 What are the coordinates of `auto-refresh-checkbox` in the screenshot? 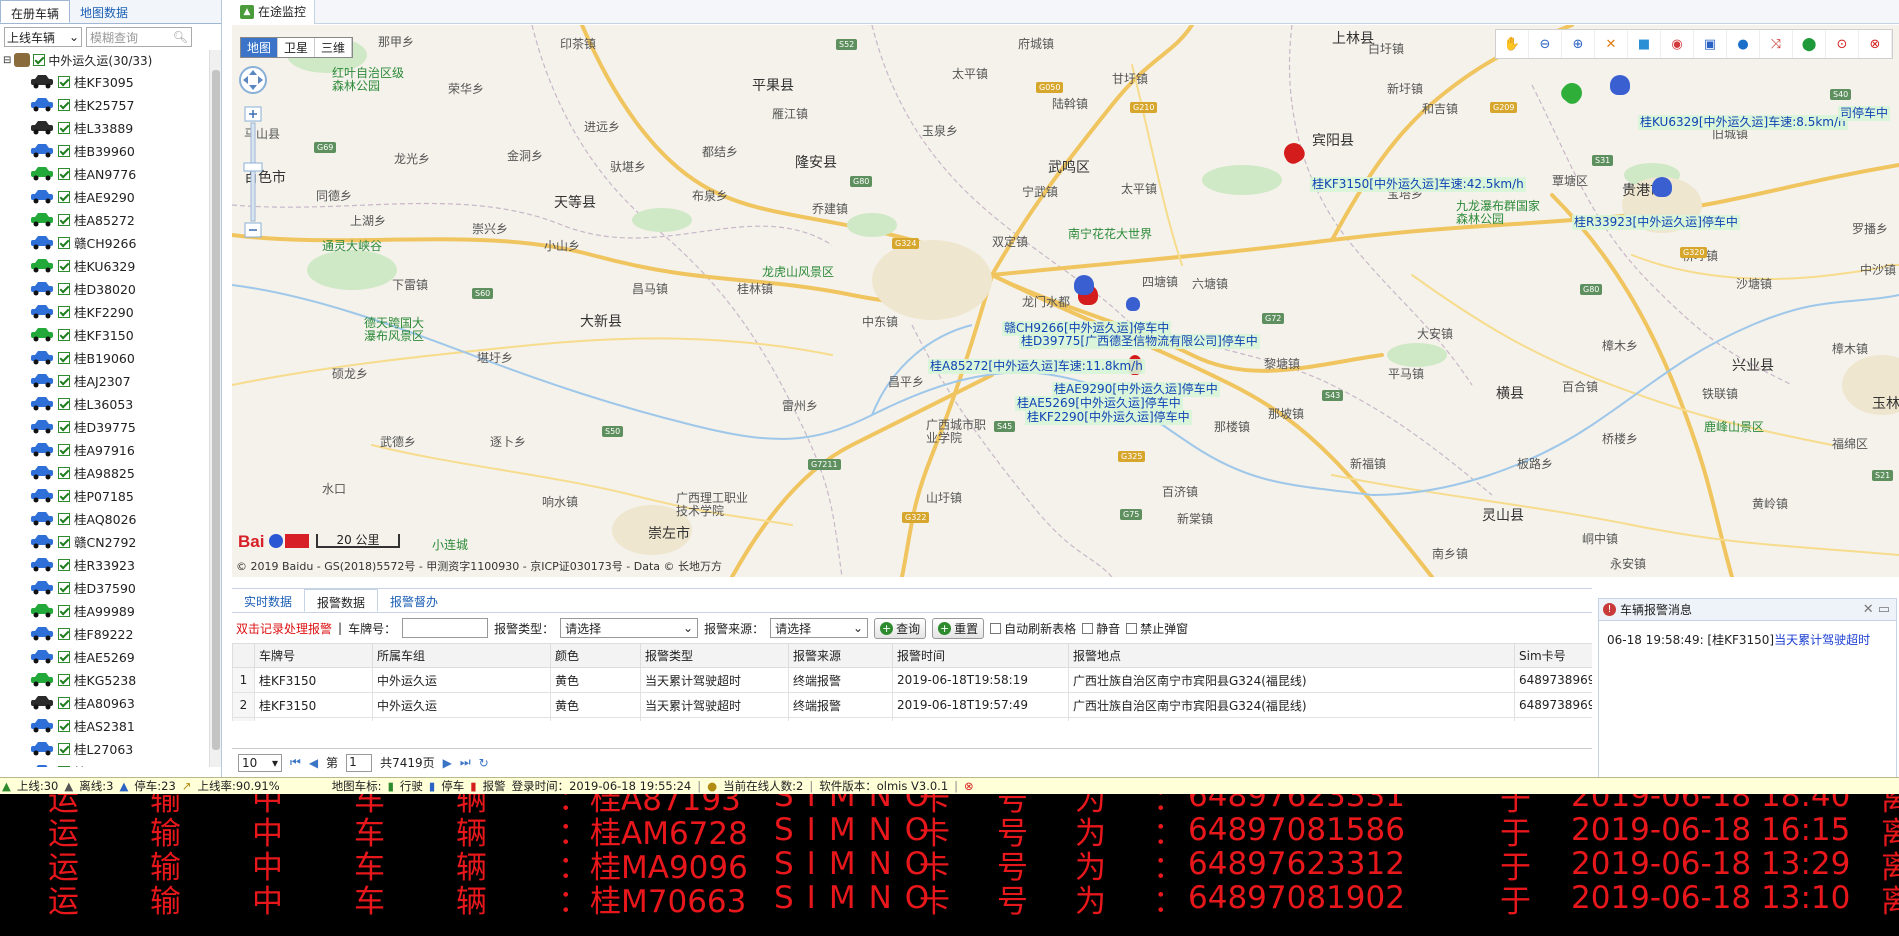 It's located at (996, 628).